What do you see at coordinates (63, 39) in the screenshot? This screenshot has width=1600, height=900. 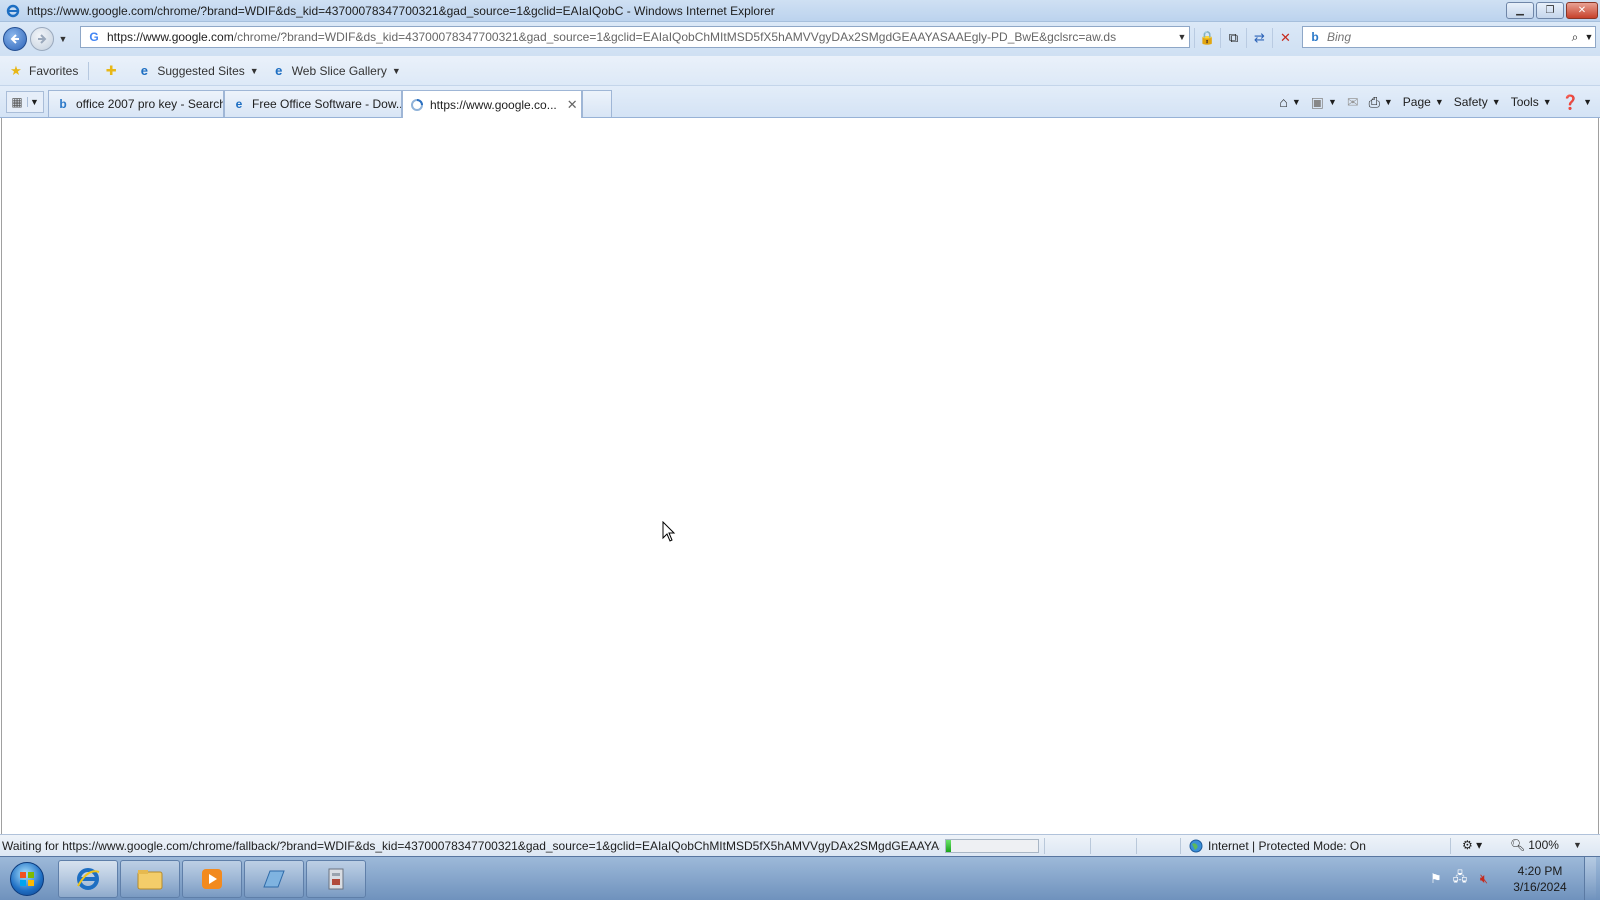 I see `recent-pages-dropdown: ▼` at bounding box center [63, 39].